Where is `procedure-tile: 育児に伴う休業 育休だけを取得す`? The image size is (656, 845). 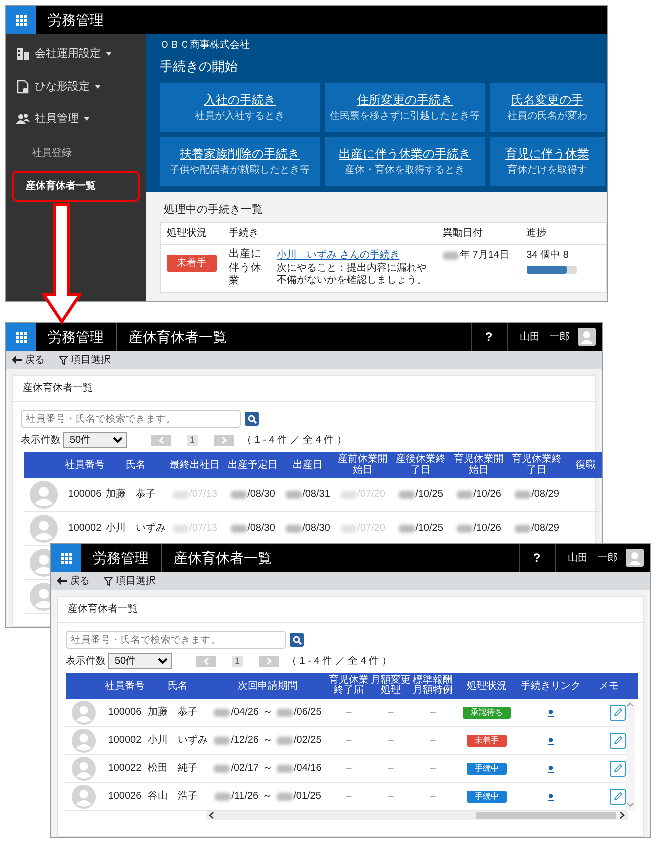 procedure-tile: 育児に伴う休業 育休だけを取得す is located at coordinates (547, 161).